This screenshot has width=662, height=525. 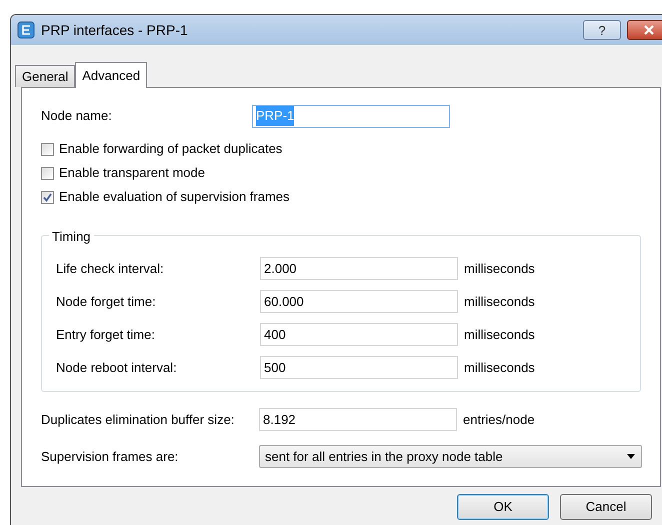 I want to click on field-label: Node name:, so click(x=77, y=116).